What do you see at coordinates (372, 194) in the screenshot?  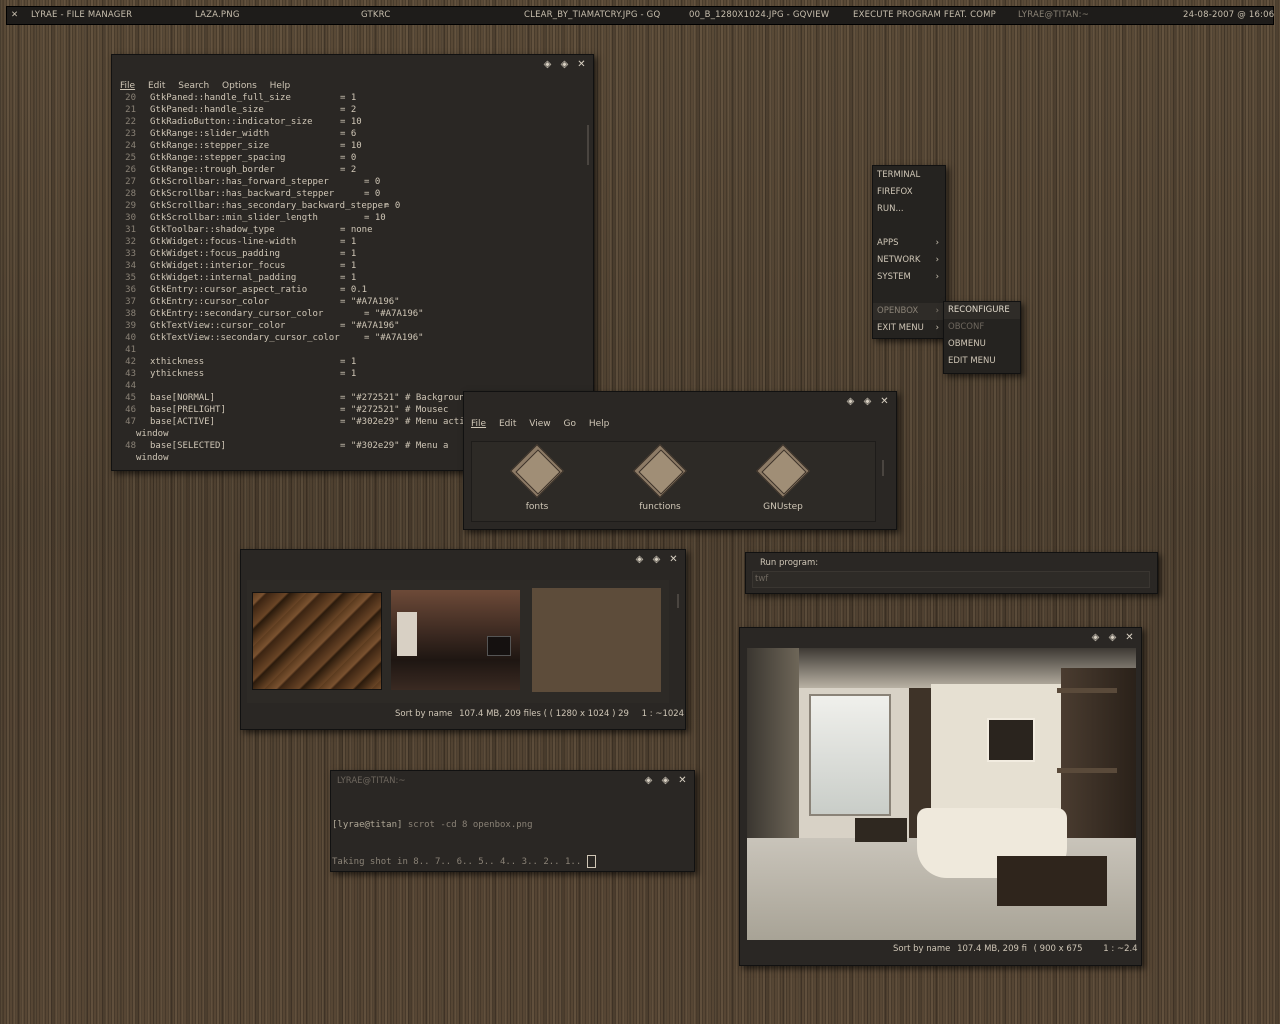 I see `config-value: = 0` at bounding box center [372, 194].